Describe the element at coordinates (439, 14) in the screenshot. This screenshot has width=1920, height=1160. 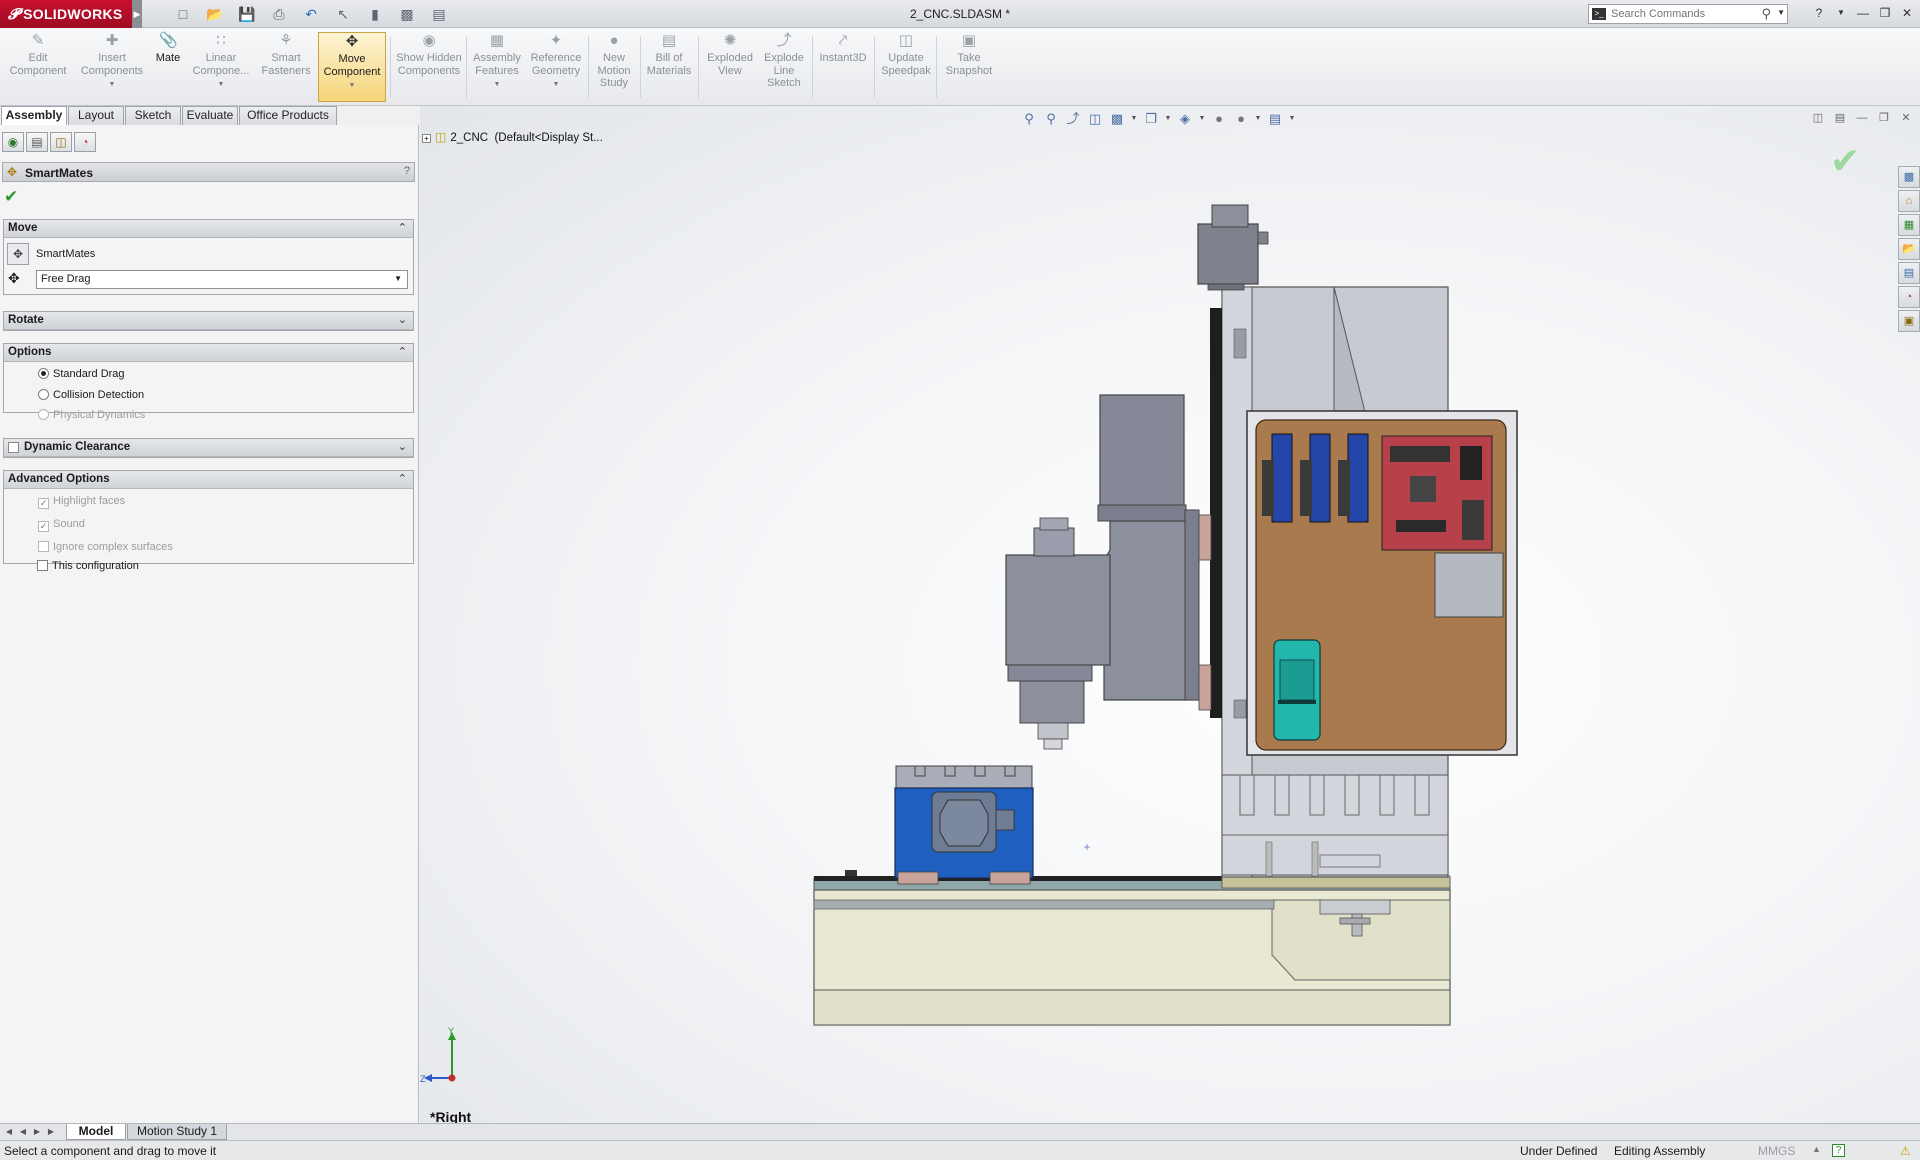
I see `options-icon: ▤` at that location.